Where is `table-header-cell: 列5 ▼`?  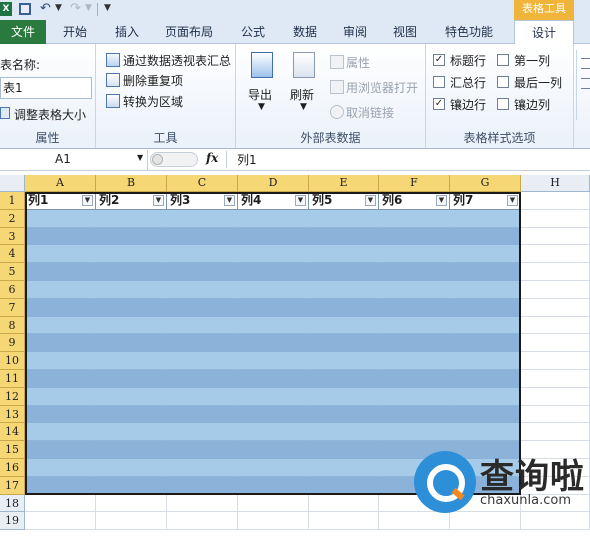
table-header-cell: 列5 ▼ is located at coordinates (344, 201).